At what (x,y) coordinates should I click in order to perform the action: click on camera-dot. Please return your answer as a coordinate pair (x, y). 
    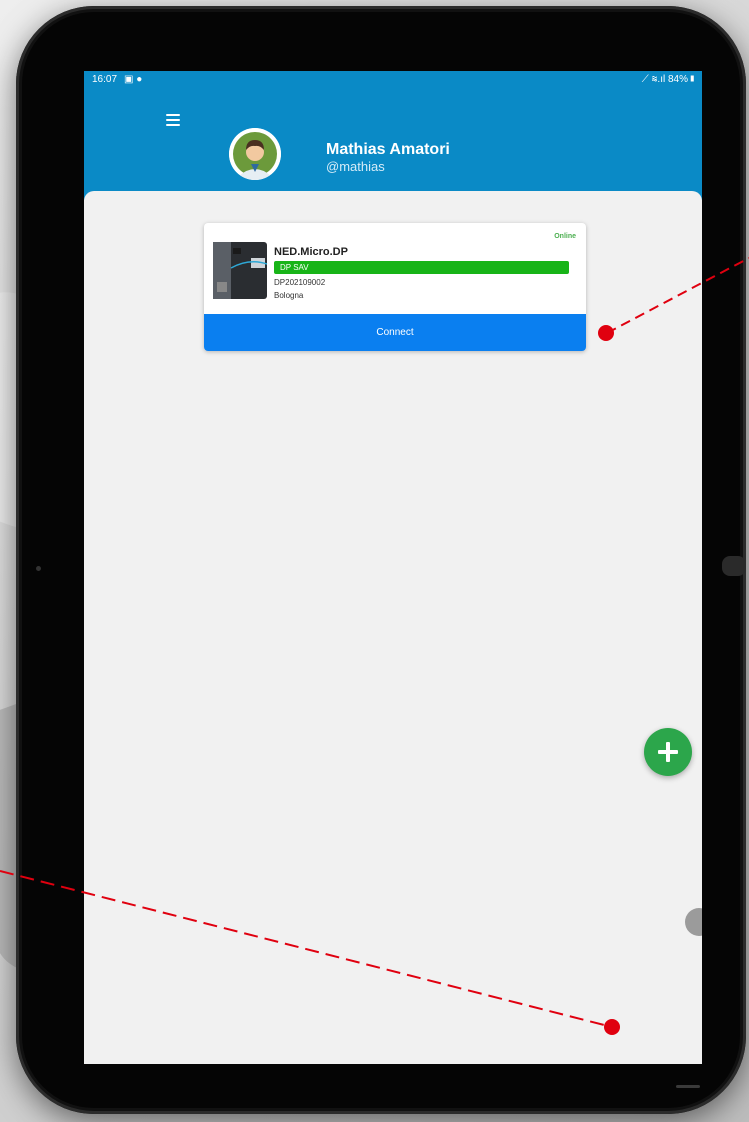
    Looking at the image, I should click on (38, 568).